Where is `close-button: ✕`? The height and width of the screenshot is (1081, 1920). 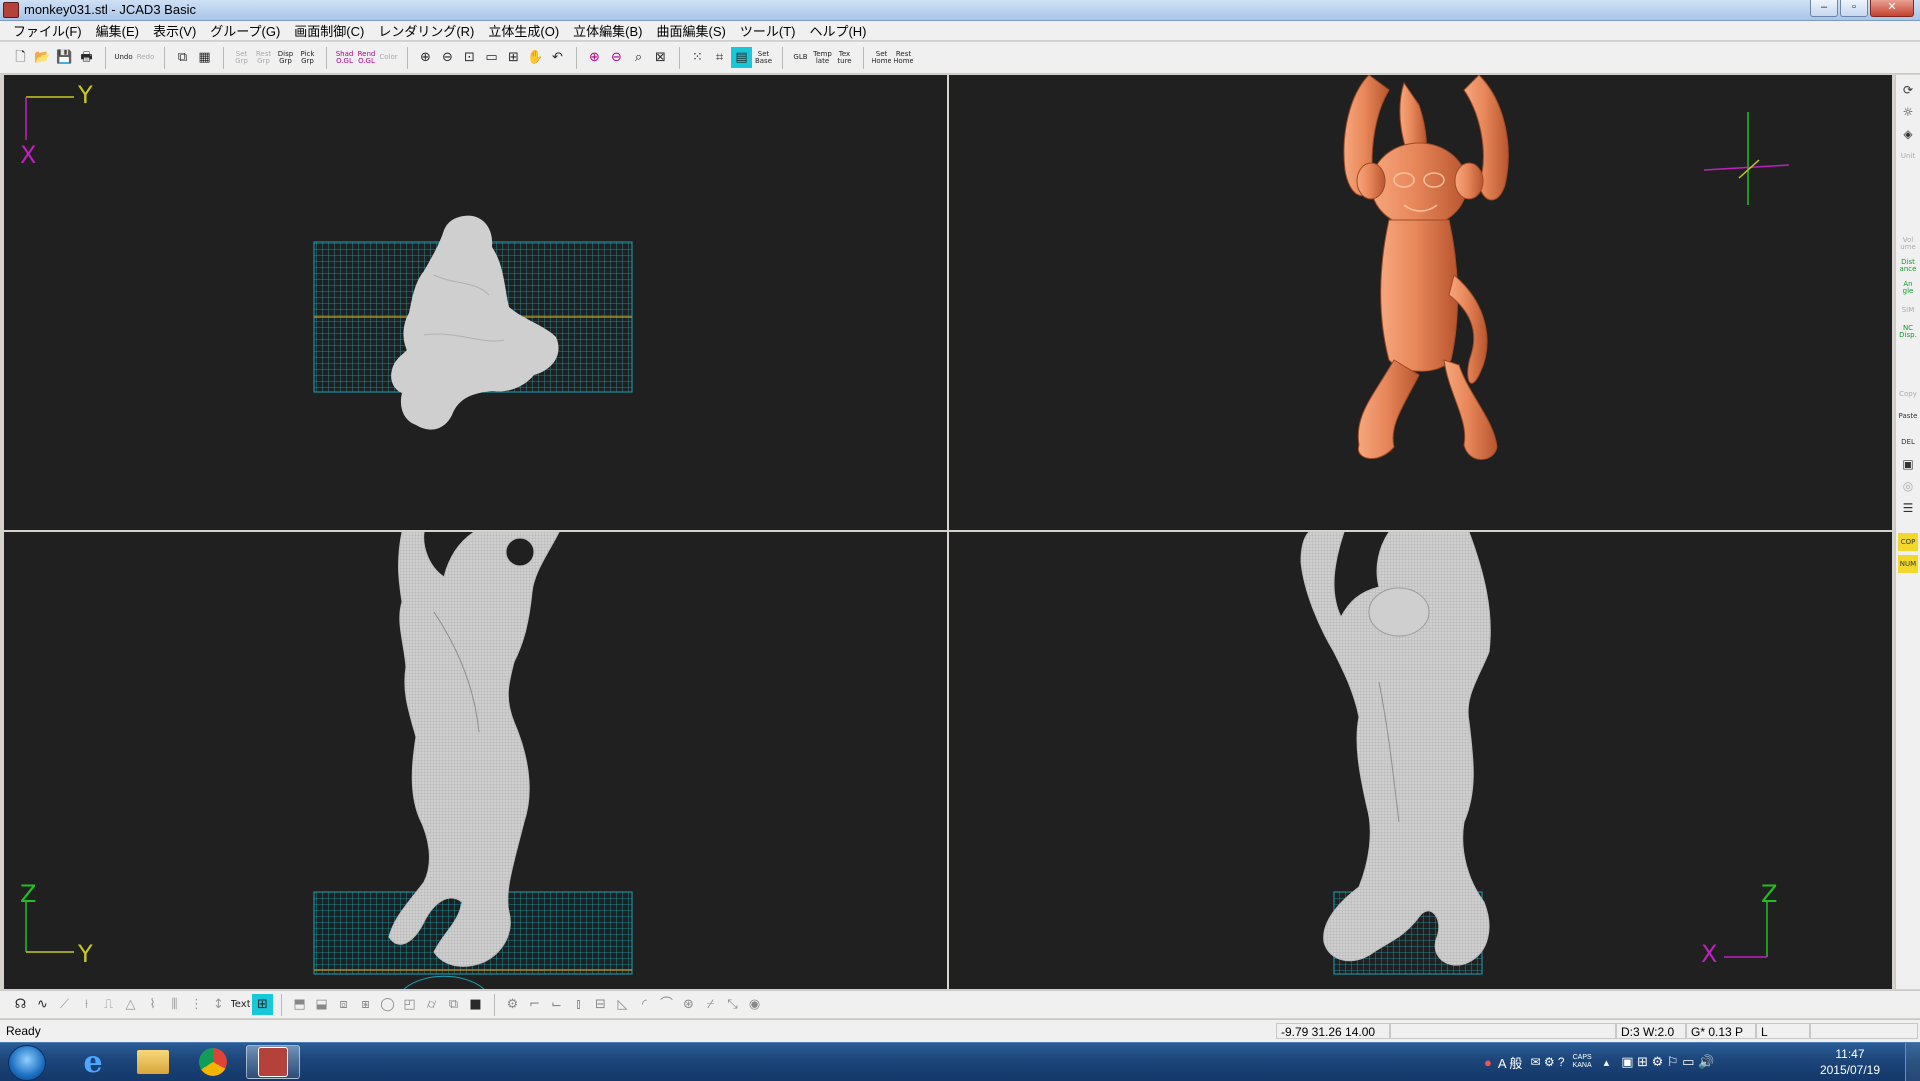
close-button: ✕ is located at coordinates (1892, 8).